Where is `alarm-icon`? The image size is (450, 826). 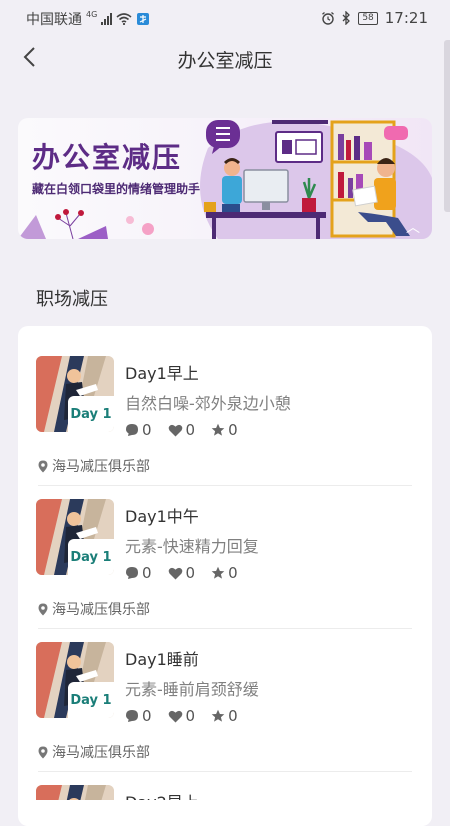
alarm-icon is located at coordinates (328, 18).